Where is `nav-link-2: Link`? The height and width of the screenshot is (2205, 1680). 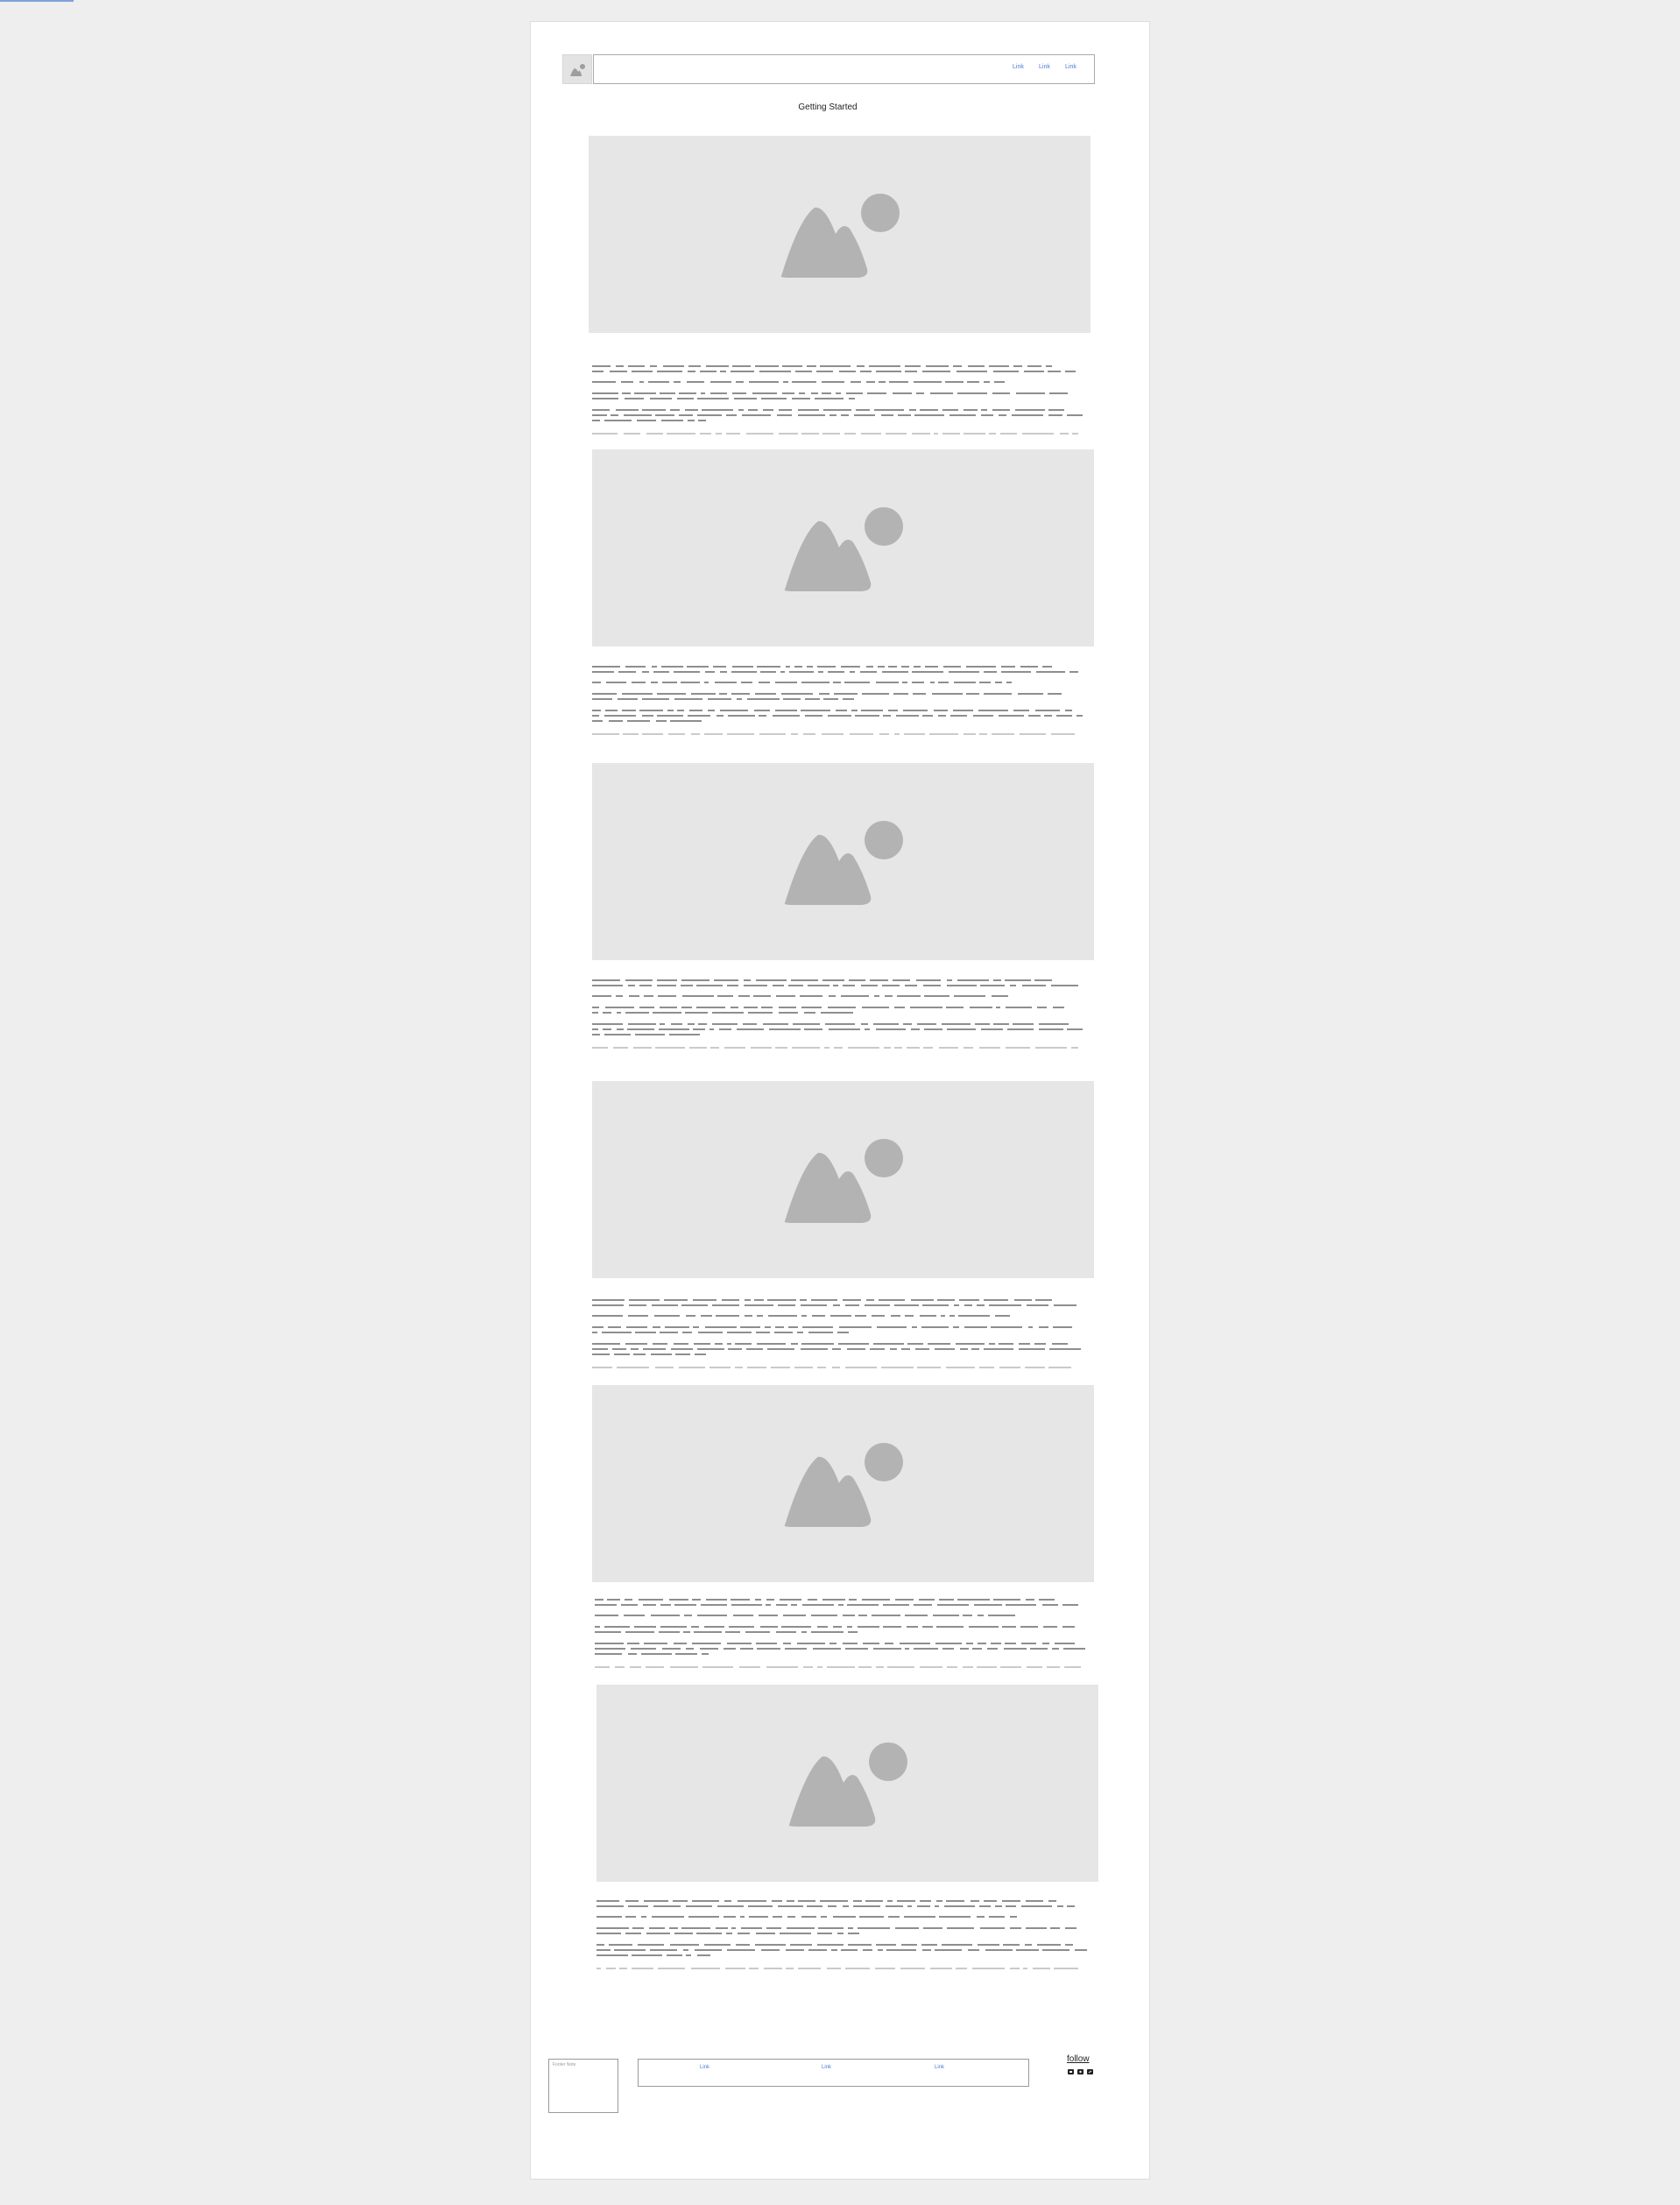 nav-link-2: Link is located at coordinates (1044, 67).